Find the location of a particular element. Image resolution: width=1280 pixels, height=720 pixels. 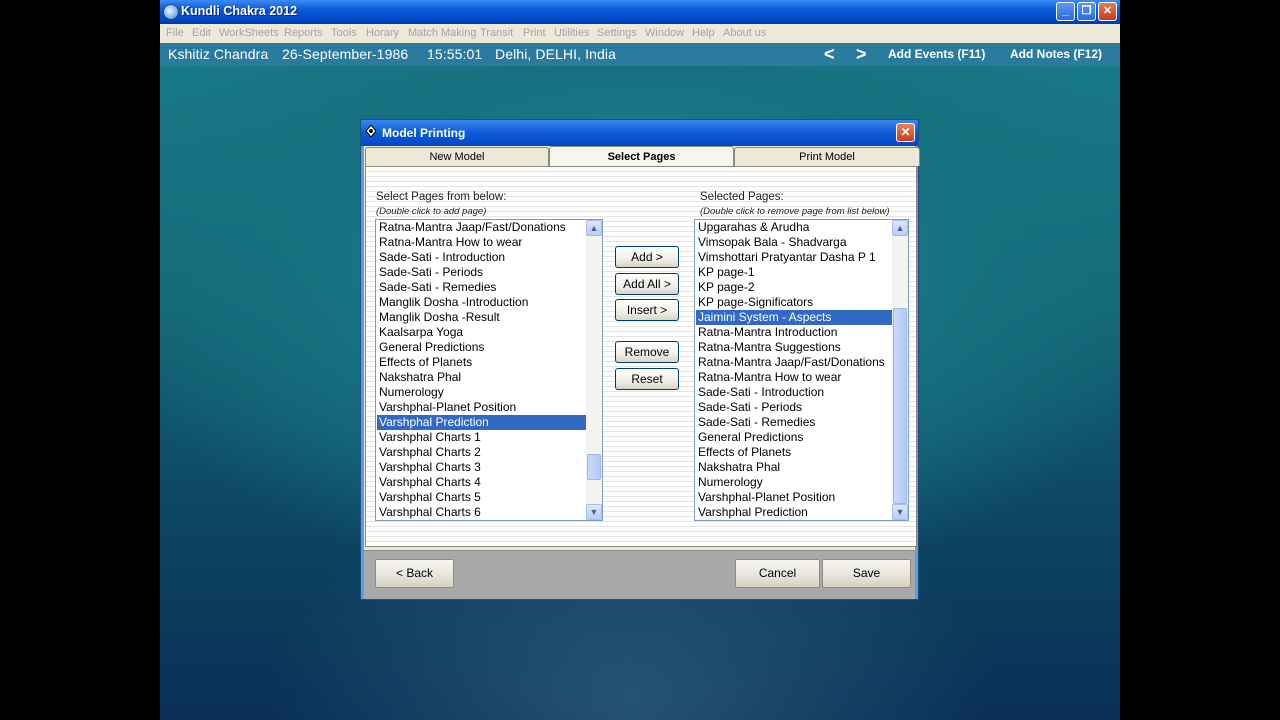

list-item: Varshphal Charts 6 is located at coordinates (482, 512).